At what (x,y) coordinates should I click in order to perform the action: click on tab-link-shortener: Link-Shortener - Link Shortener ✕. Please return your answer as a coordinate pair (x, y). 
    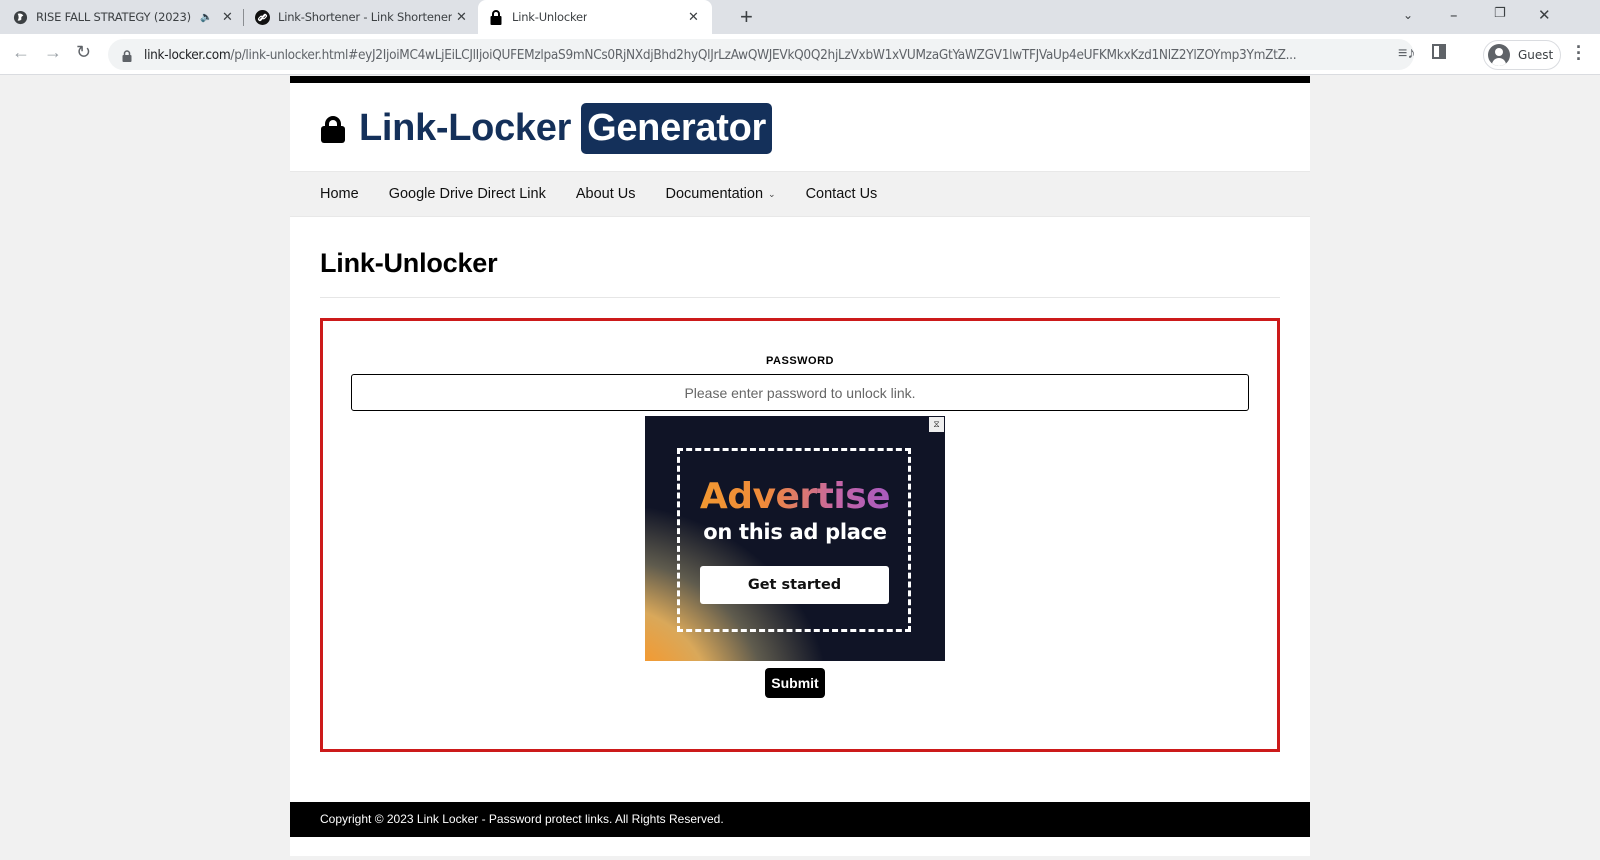
    Looking at the image, I should click on (364, 17).